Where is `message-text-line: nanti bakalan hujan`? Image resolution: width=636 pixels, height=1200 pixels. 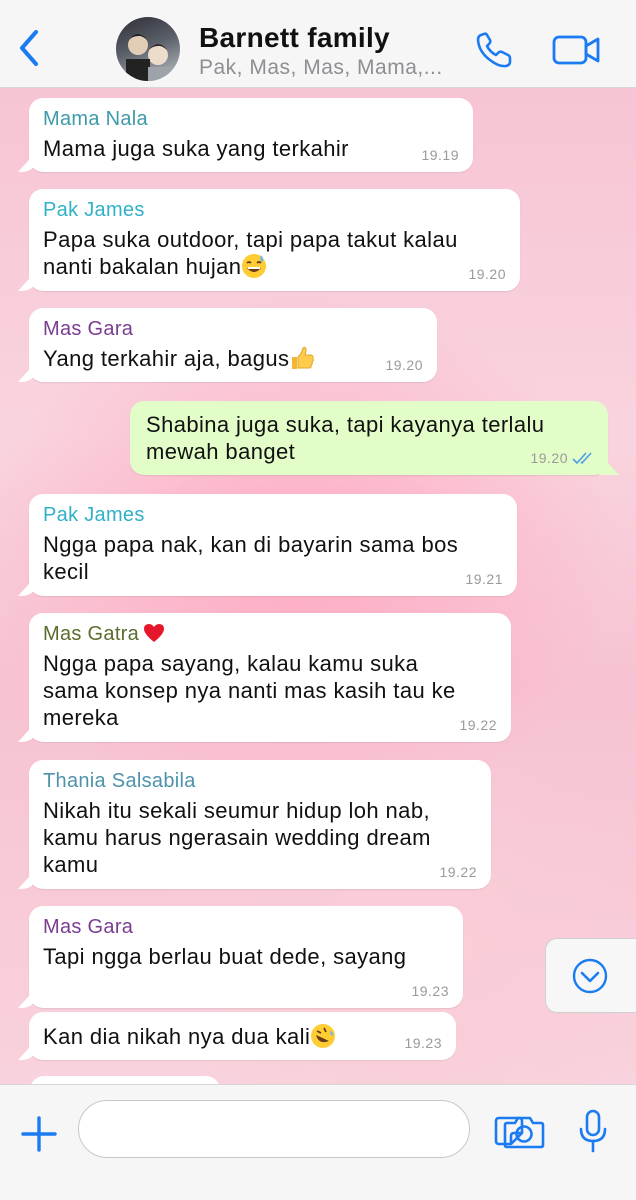 message-text-line: nanti bakalan hujan is located at coordinates (155, 266).